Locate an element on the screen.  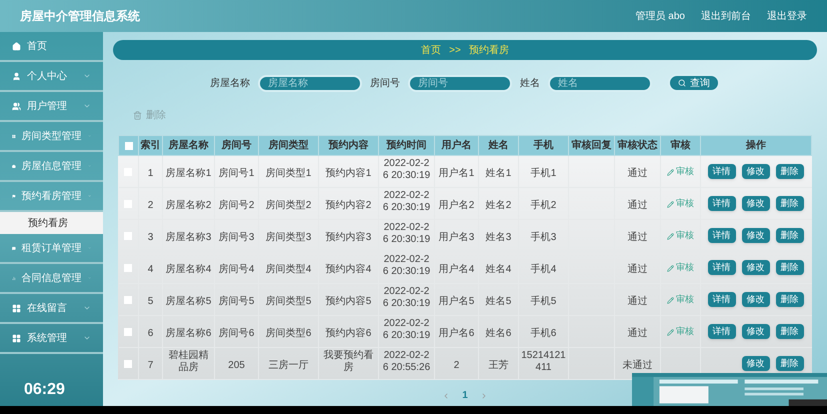
briefcase-icon is located at coordinates (14, 166).